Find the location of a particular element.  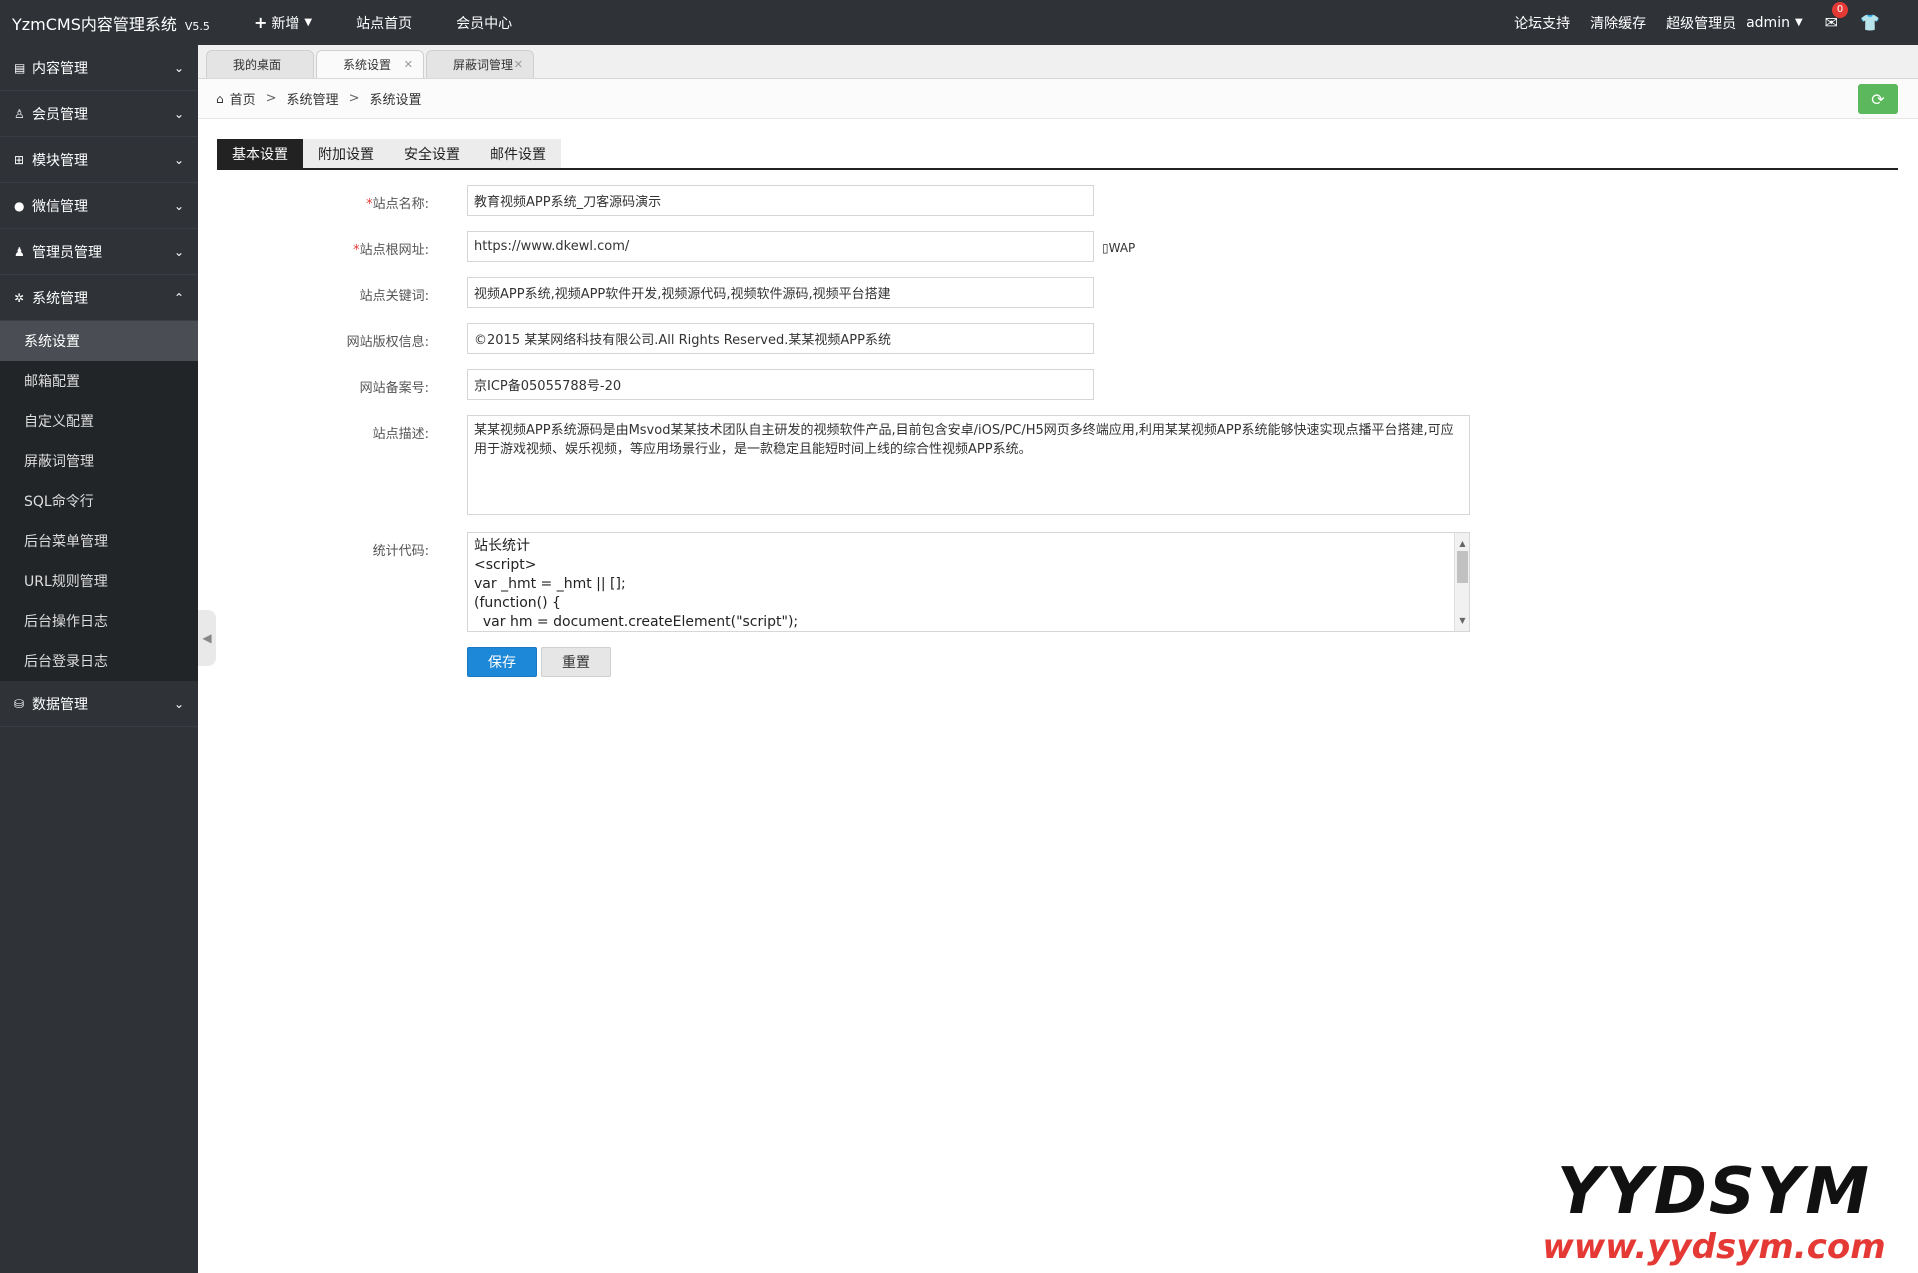

plus-icon: + is located at coordinates (261, 22).